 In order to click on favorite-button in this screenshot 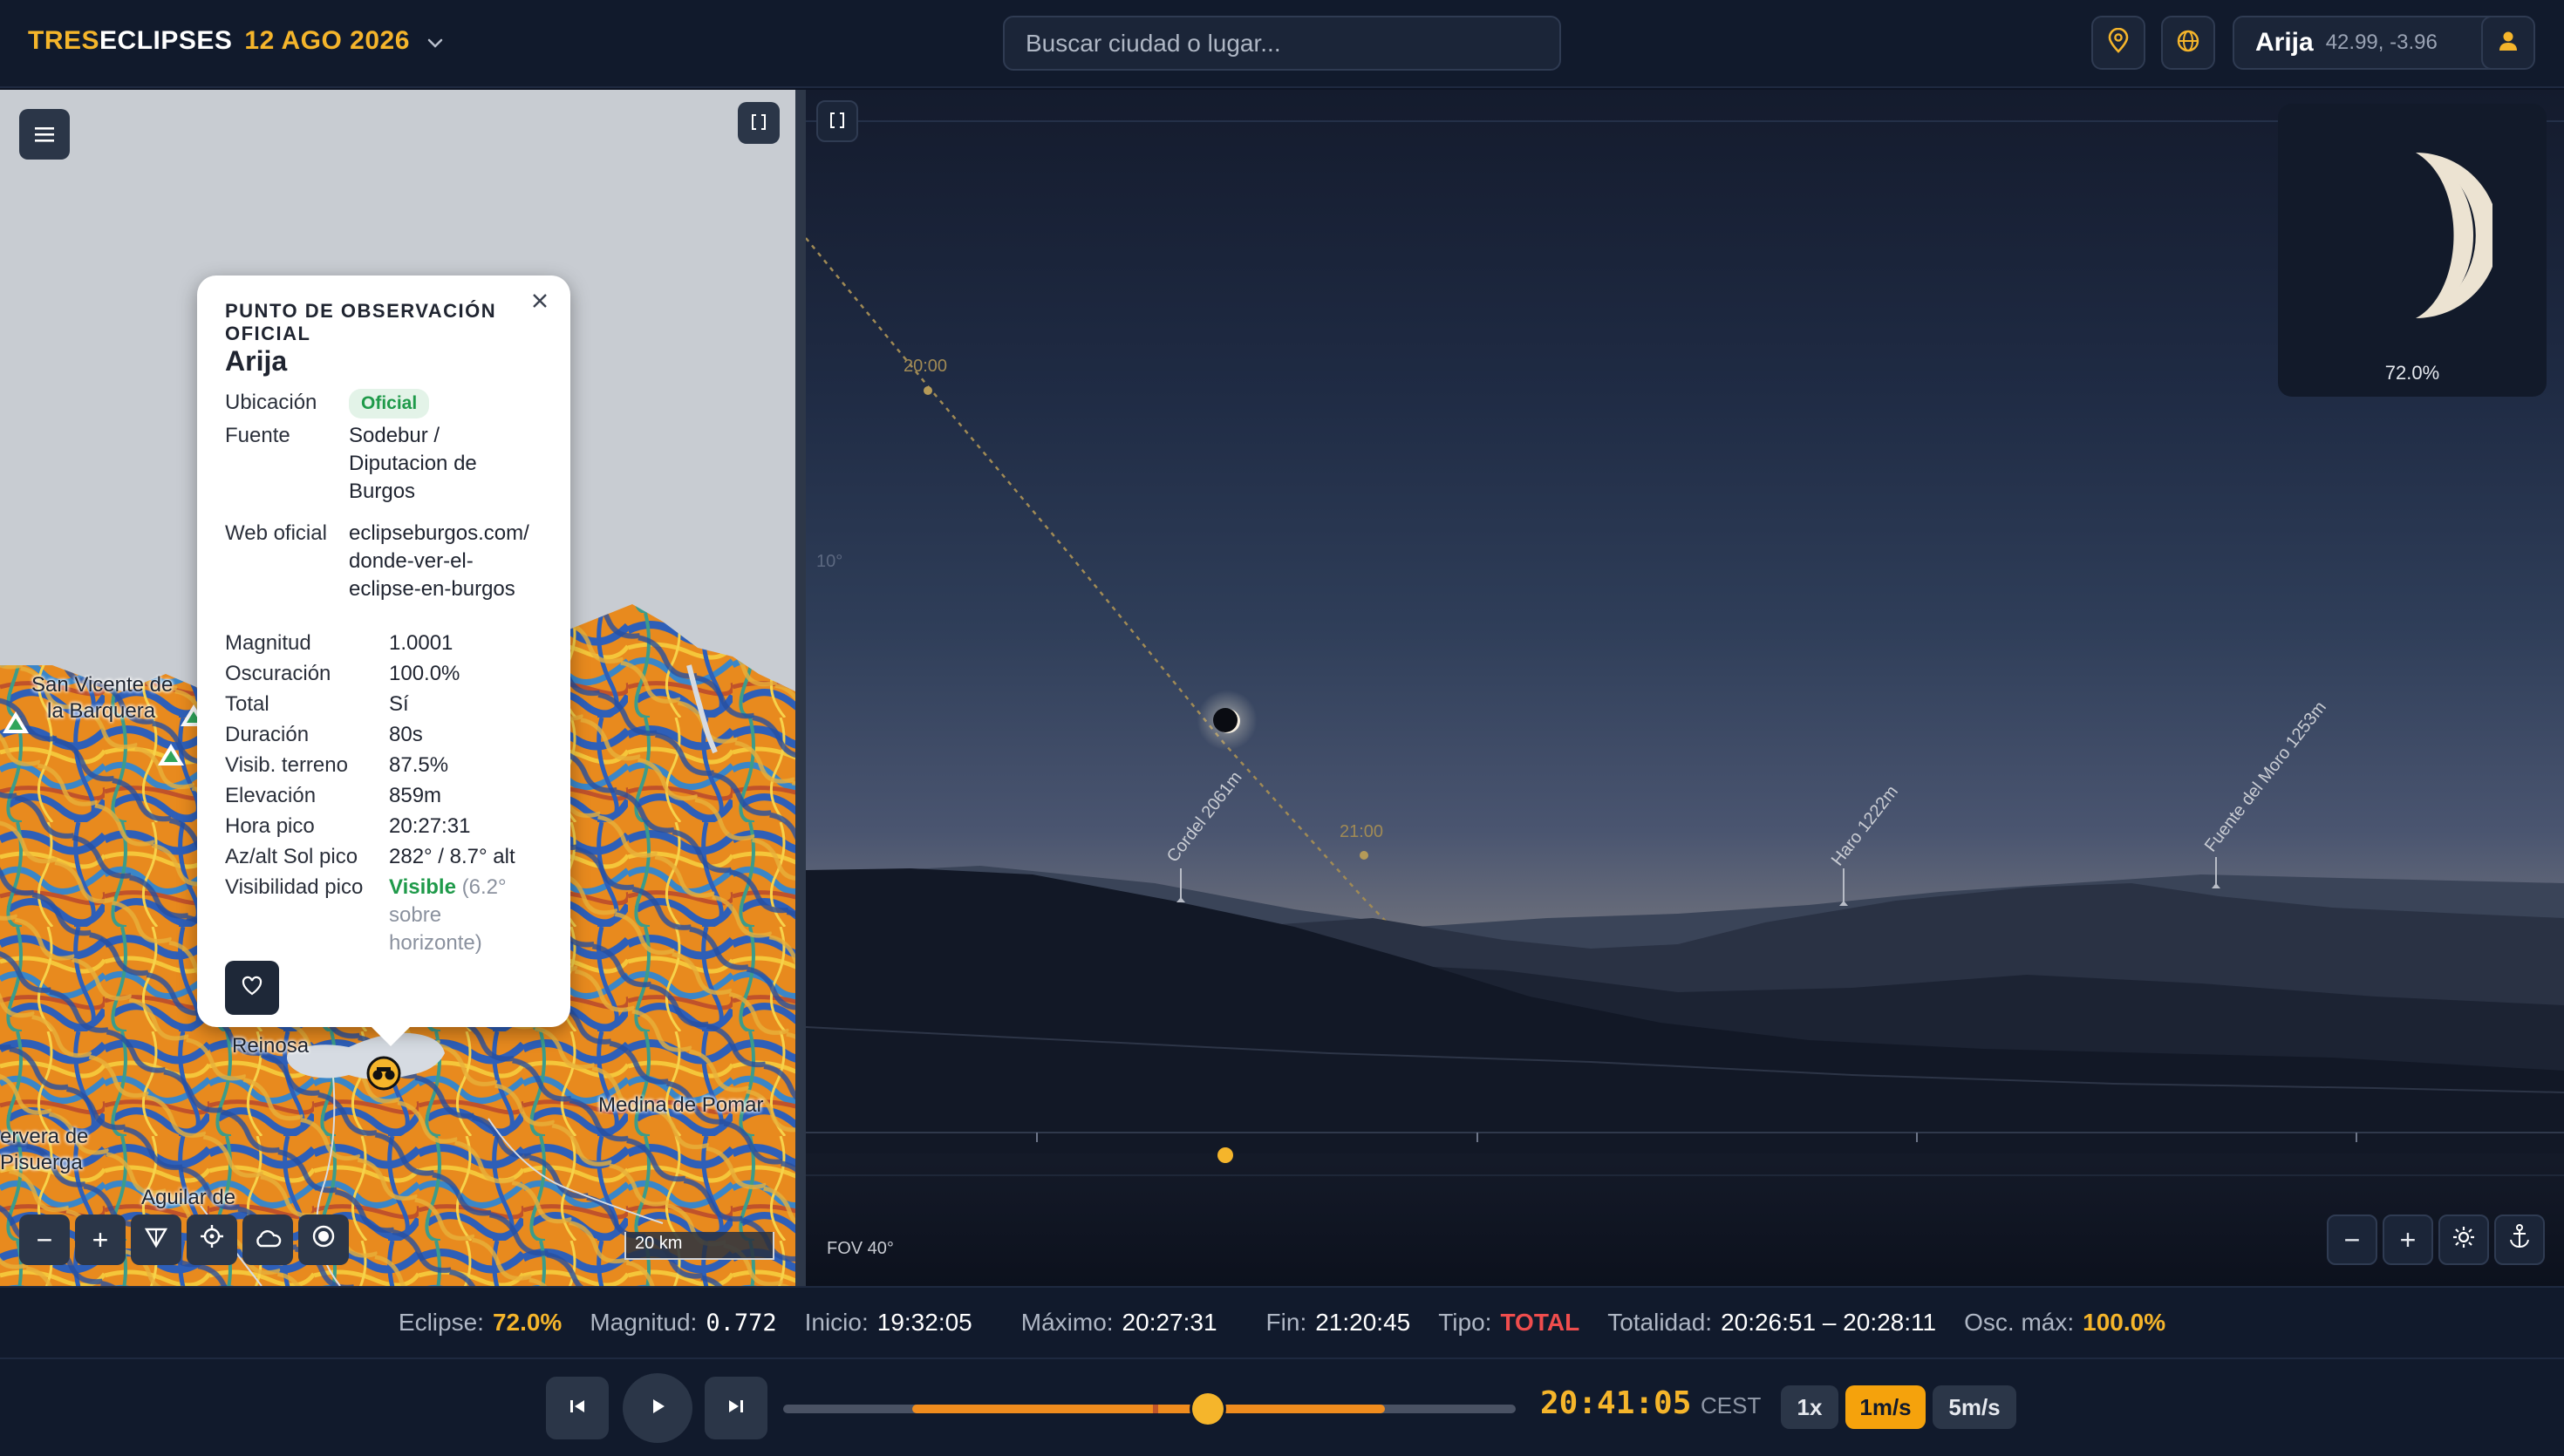, I will do `click(252, 988)`.